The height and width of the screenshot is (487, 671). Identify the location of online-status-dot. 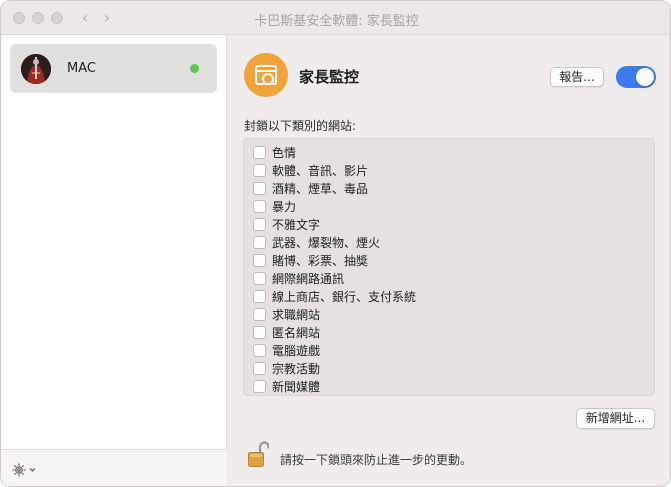
(194, 68).